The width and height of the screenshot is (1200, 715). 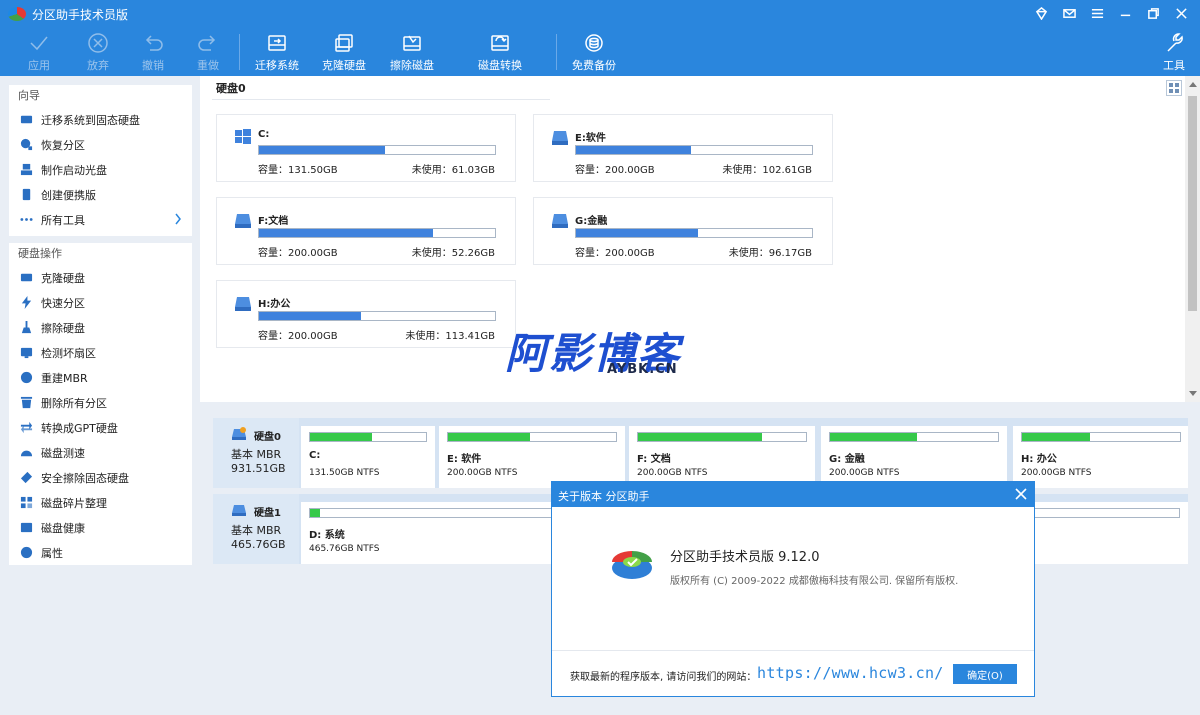 I want to click on partition-name: H: 办公, so click(x=1039, y=459).